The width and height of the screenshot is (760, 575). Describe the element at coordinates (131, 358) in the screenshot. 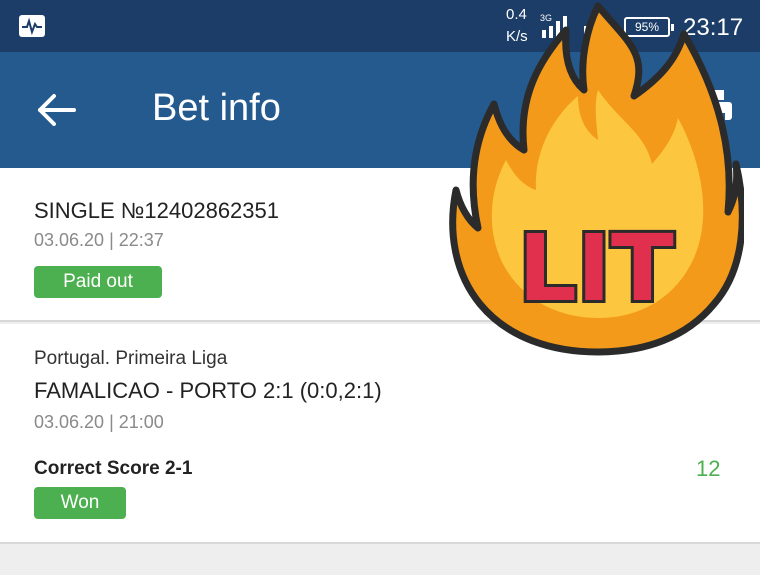

I see `event-league: Portugal. Primeira Liga` at that location.